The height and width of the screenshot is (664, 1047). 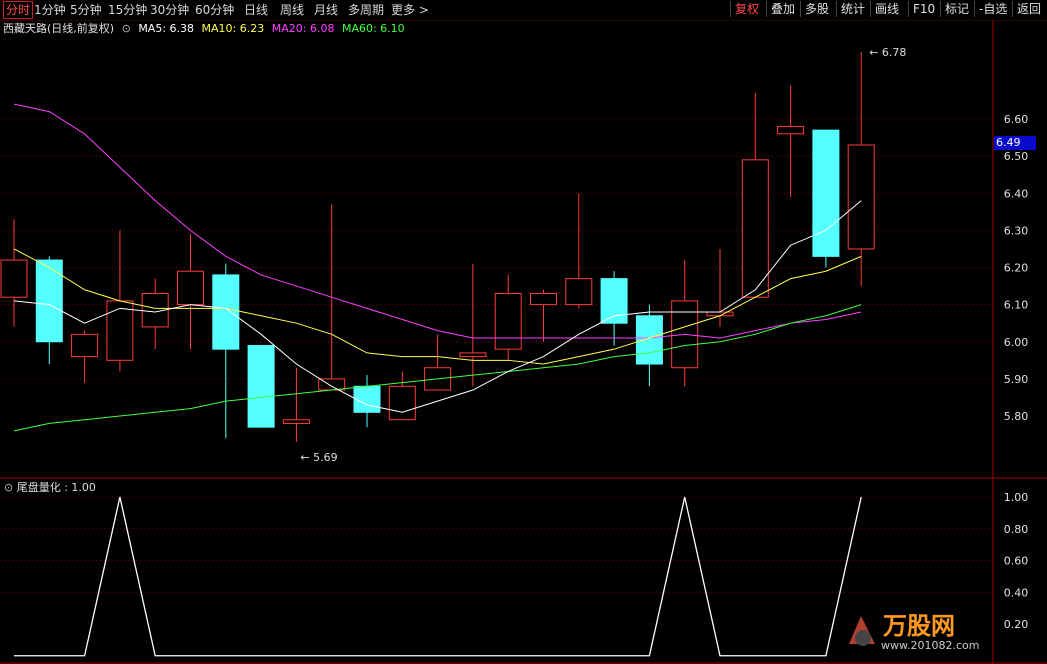 What do you see at coordinates (1016, 592) in the screenshot?
I see `sub-tick-label: 0.40` at bounding box center [1016, 592].